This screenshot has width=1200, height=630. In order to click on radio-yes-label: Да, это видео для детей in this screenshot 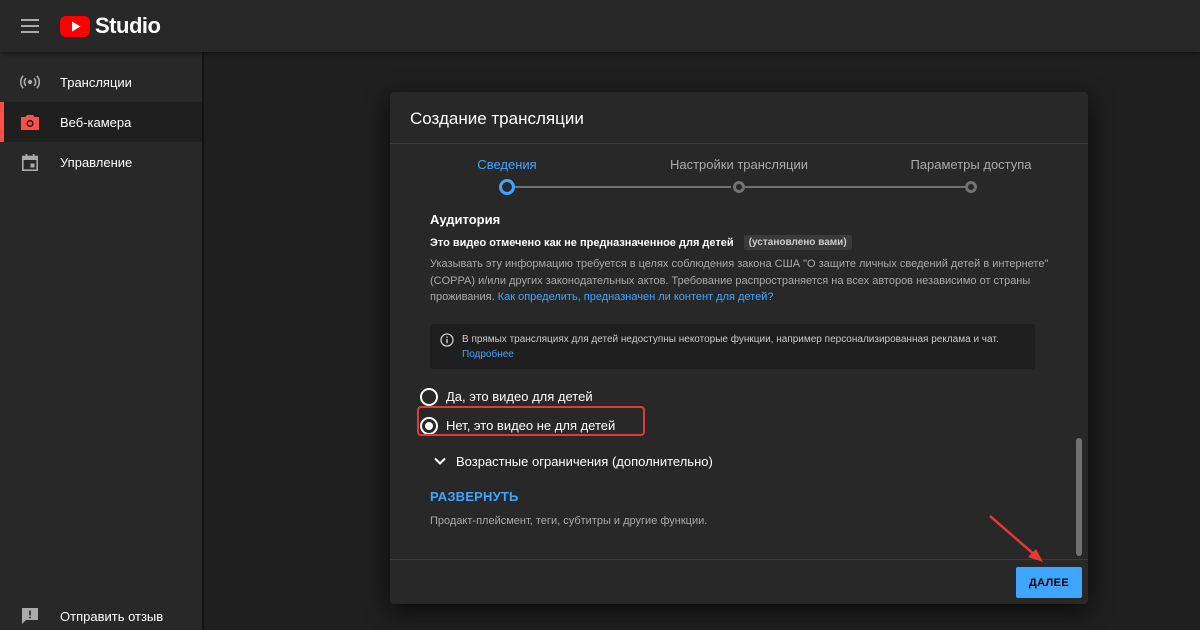, I will do `click(519, 396)`.